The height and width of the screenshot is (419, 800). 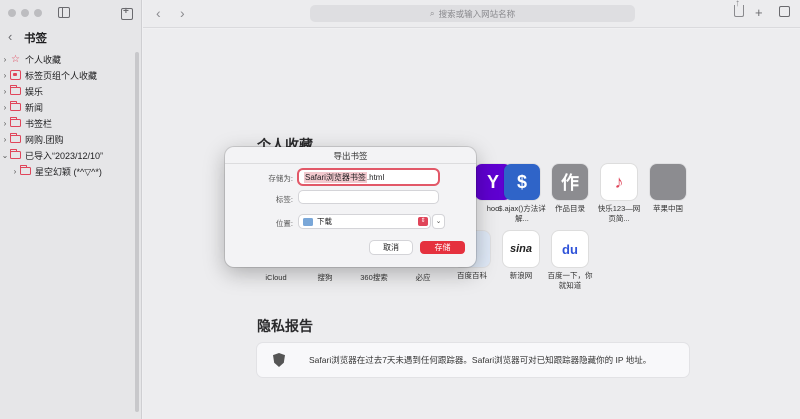 I want to click on address-placeholder: 搜索或输入网站名称, so click(x=477, y=13).